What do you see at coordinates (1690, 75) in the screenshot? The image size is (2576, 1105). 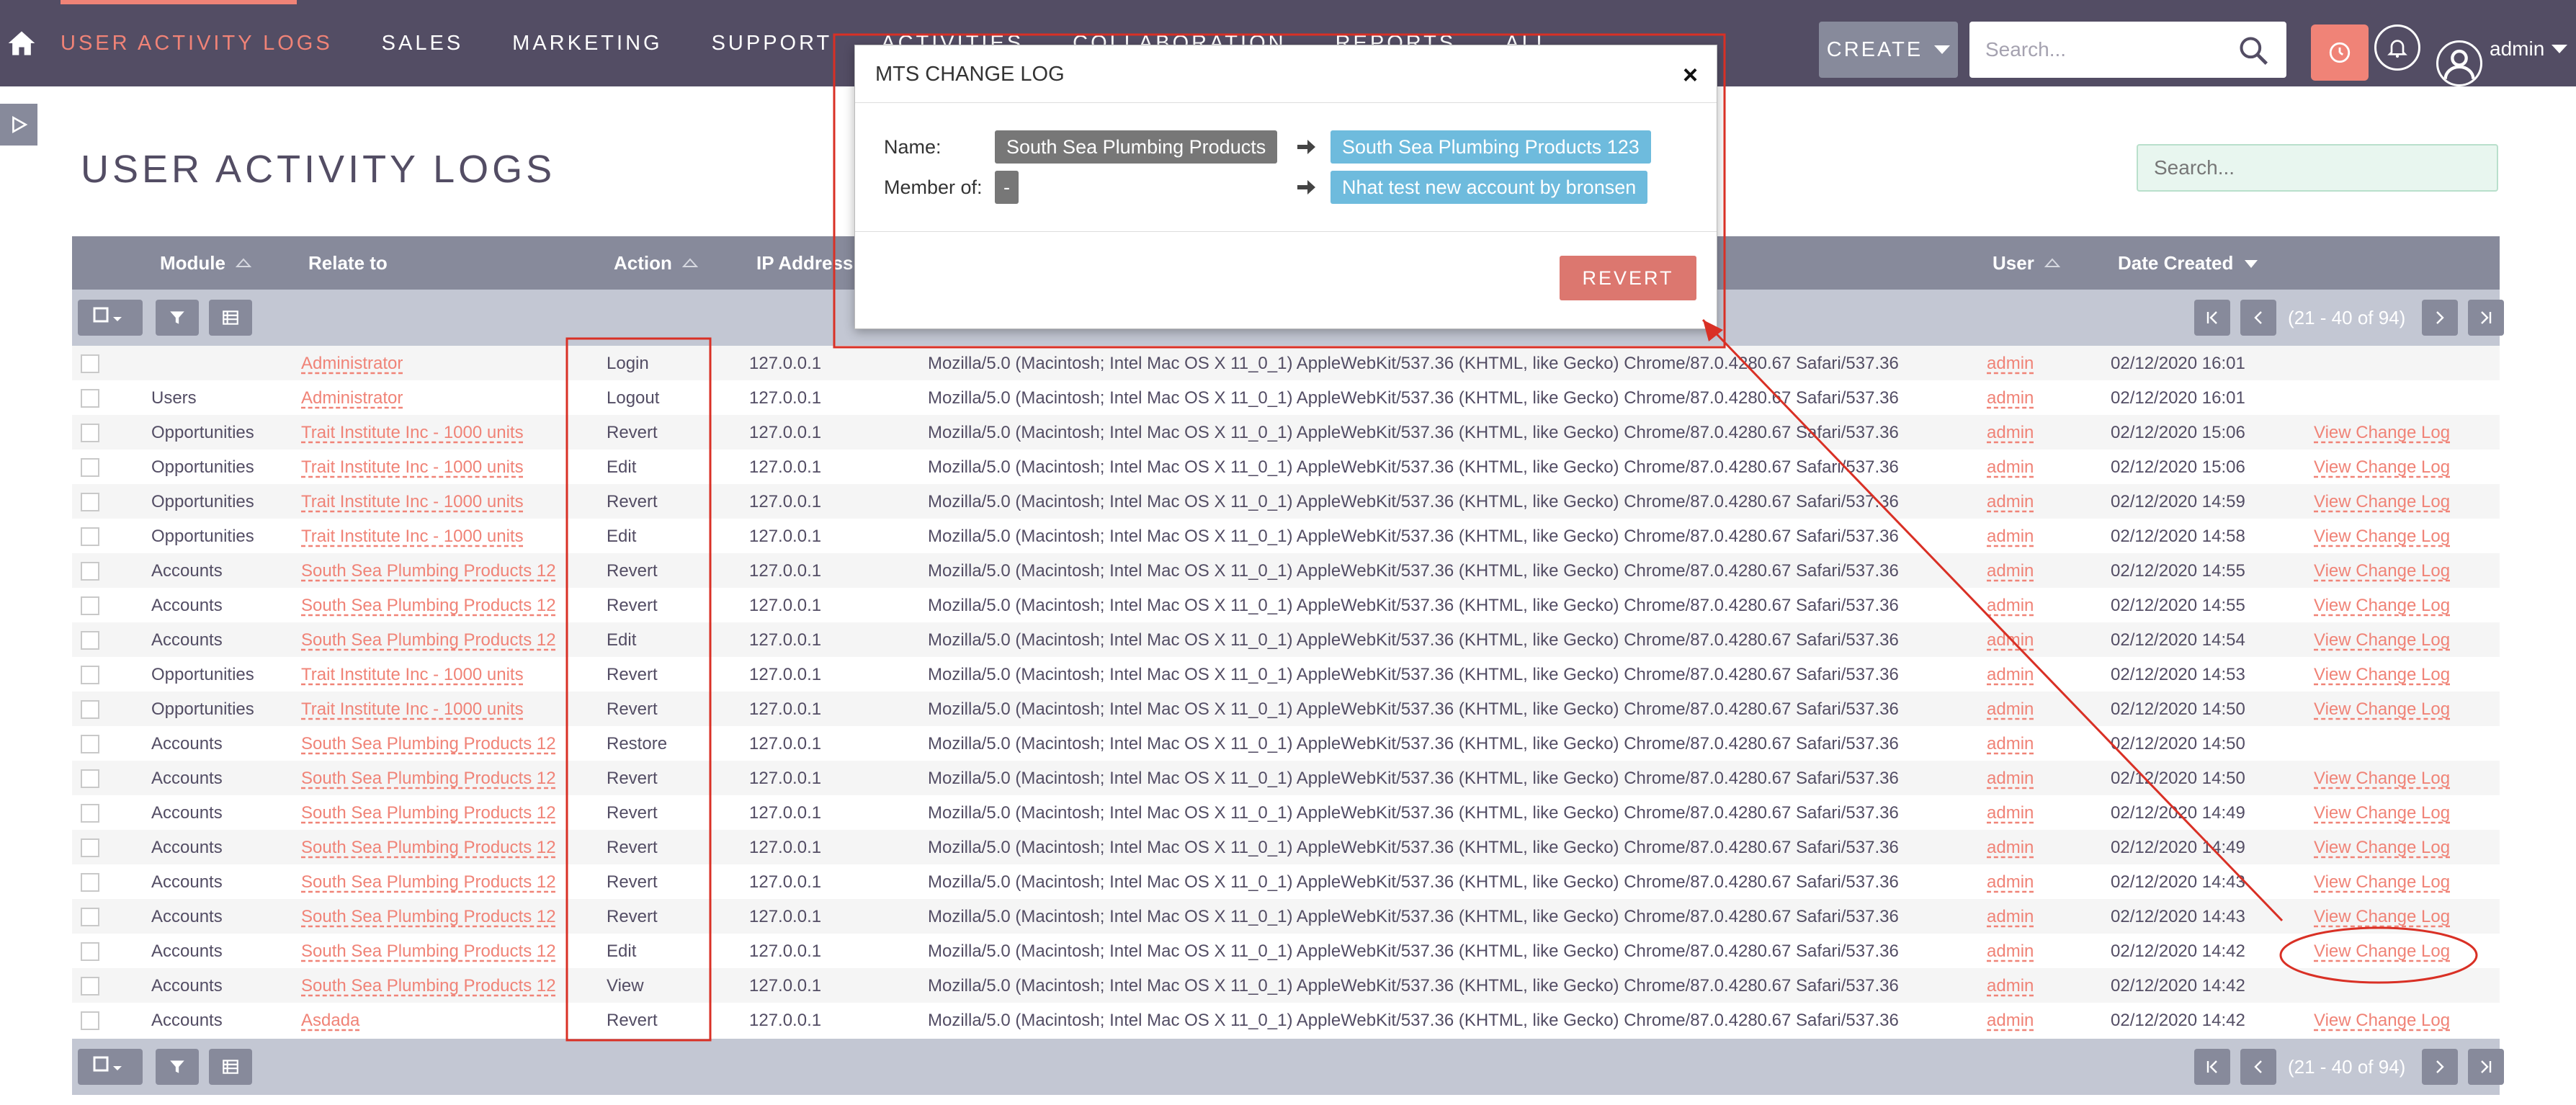 I see `close-icon: ×` at bounding box center [1690, 75].